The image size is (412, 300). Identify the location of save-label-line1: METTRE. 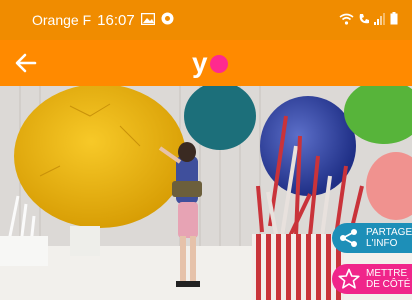
(387, 273).